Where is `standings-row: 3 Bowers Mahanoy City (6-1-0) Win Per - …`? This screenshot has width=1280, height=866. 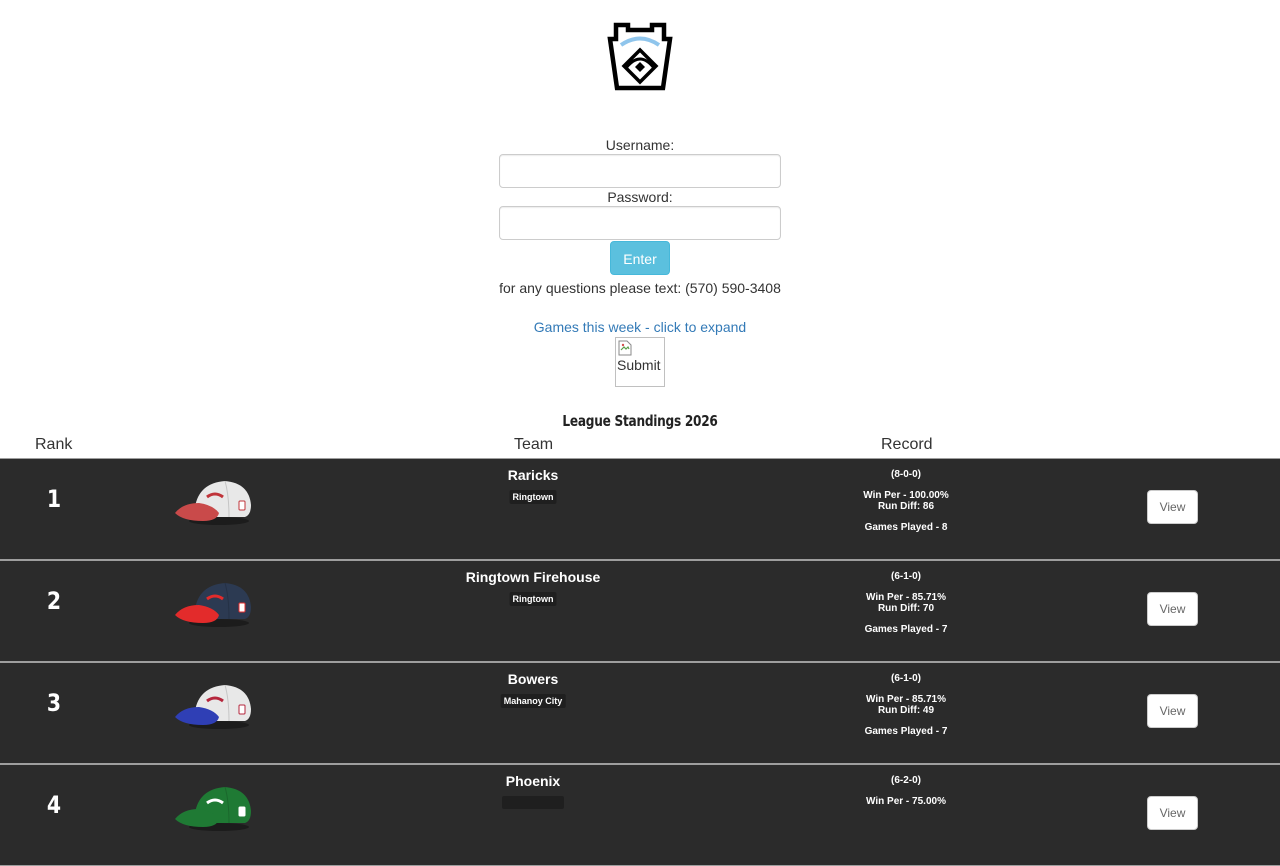
standings-row: 3 Bowers Mahanoy City (6-1-0) Win Per - … is located at coordinates (640, 713).